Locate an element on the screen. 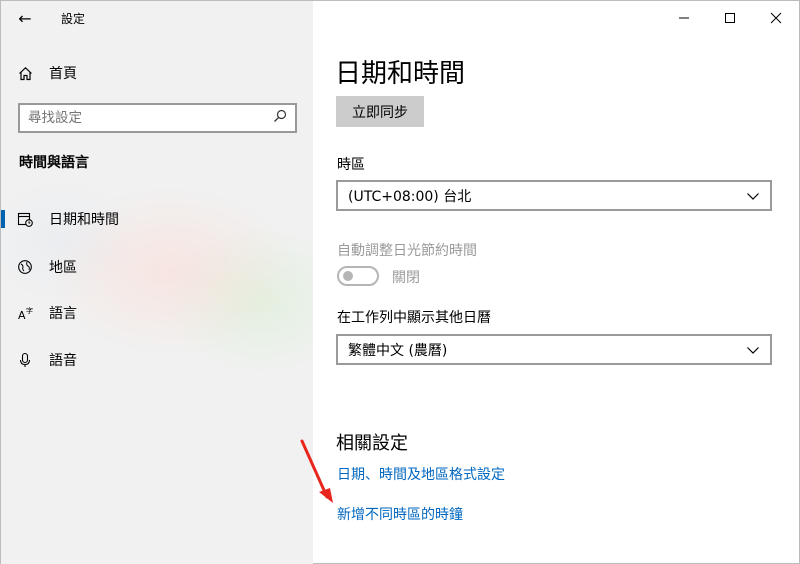 This screenshot has height=564, width=800. search-box is located at coordinates (157, 118).